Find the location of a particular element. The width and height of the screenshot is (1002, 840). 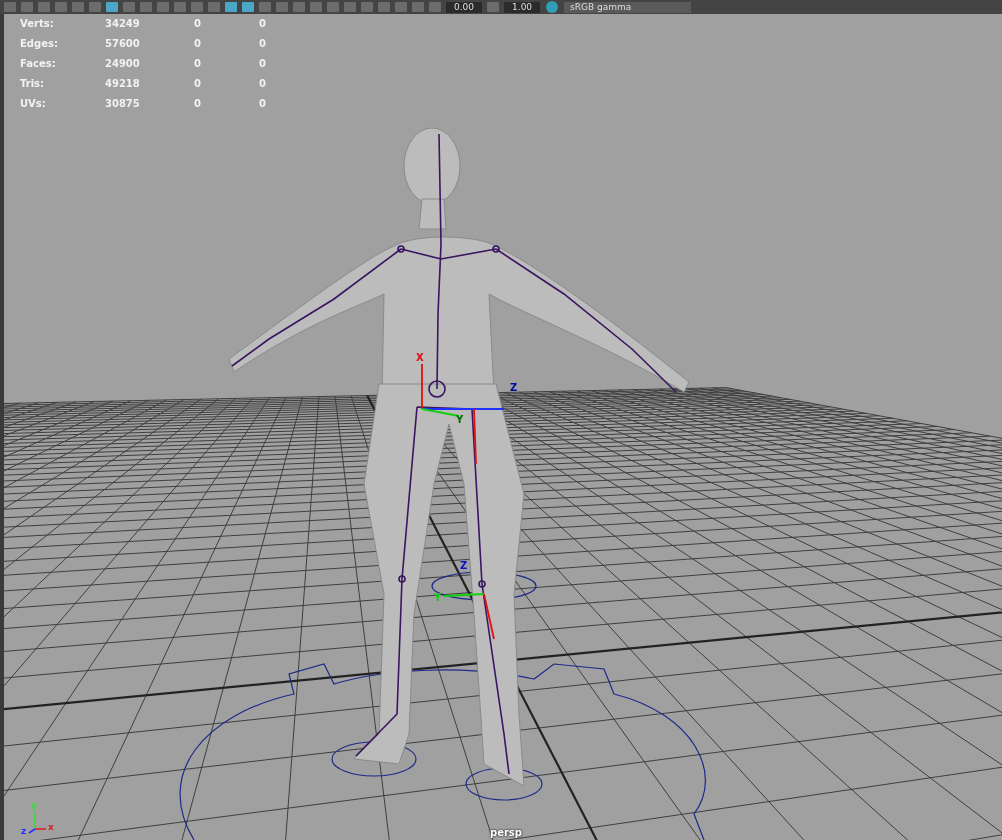

stat-label: Edges: is located at coordinates (39, 44).